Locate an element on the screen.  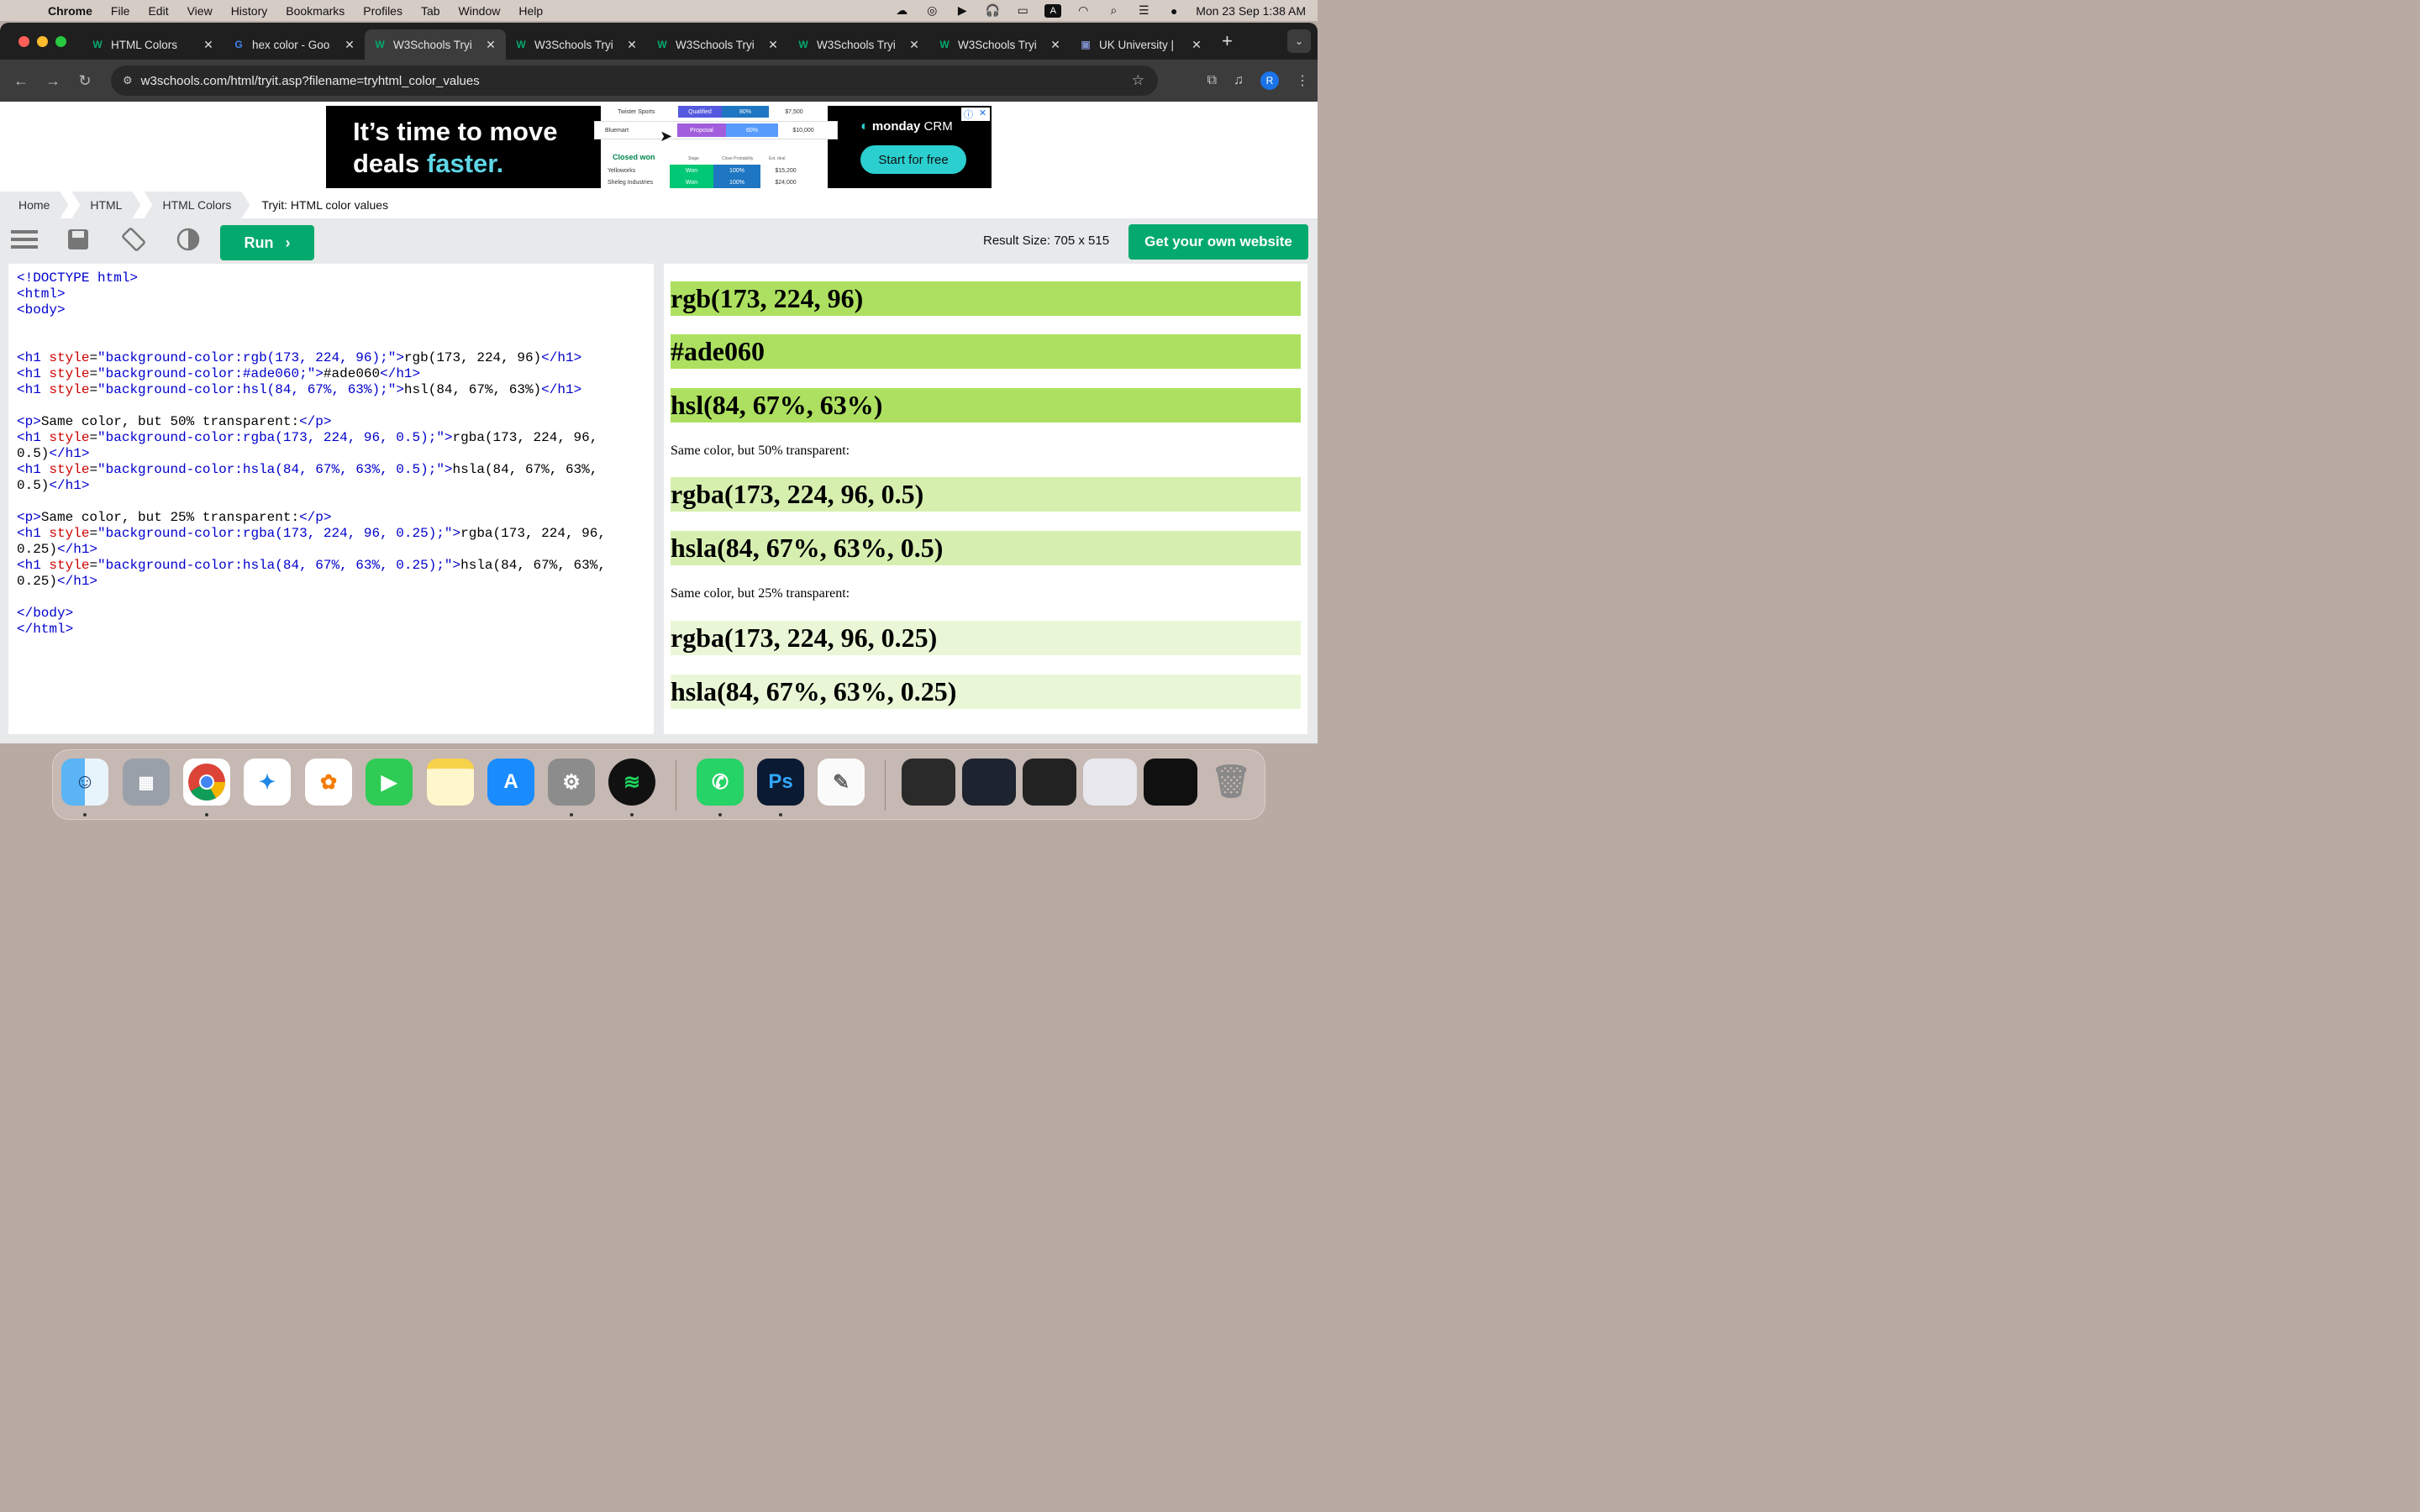
menu-window: Window is located at coordinates (480, 11).